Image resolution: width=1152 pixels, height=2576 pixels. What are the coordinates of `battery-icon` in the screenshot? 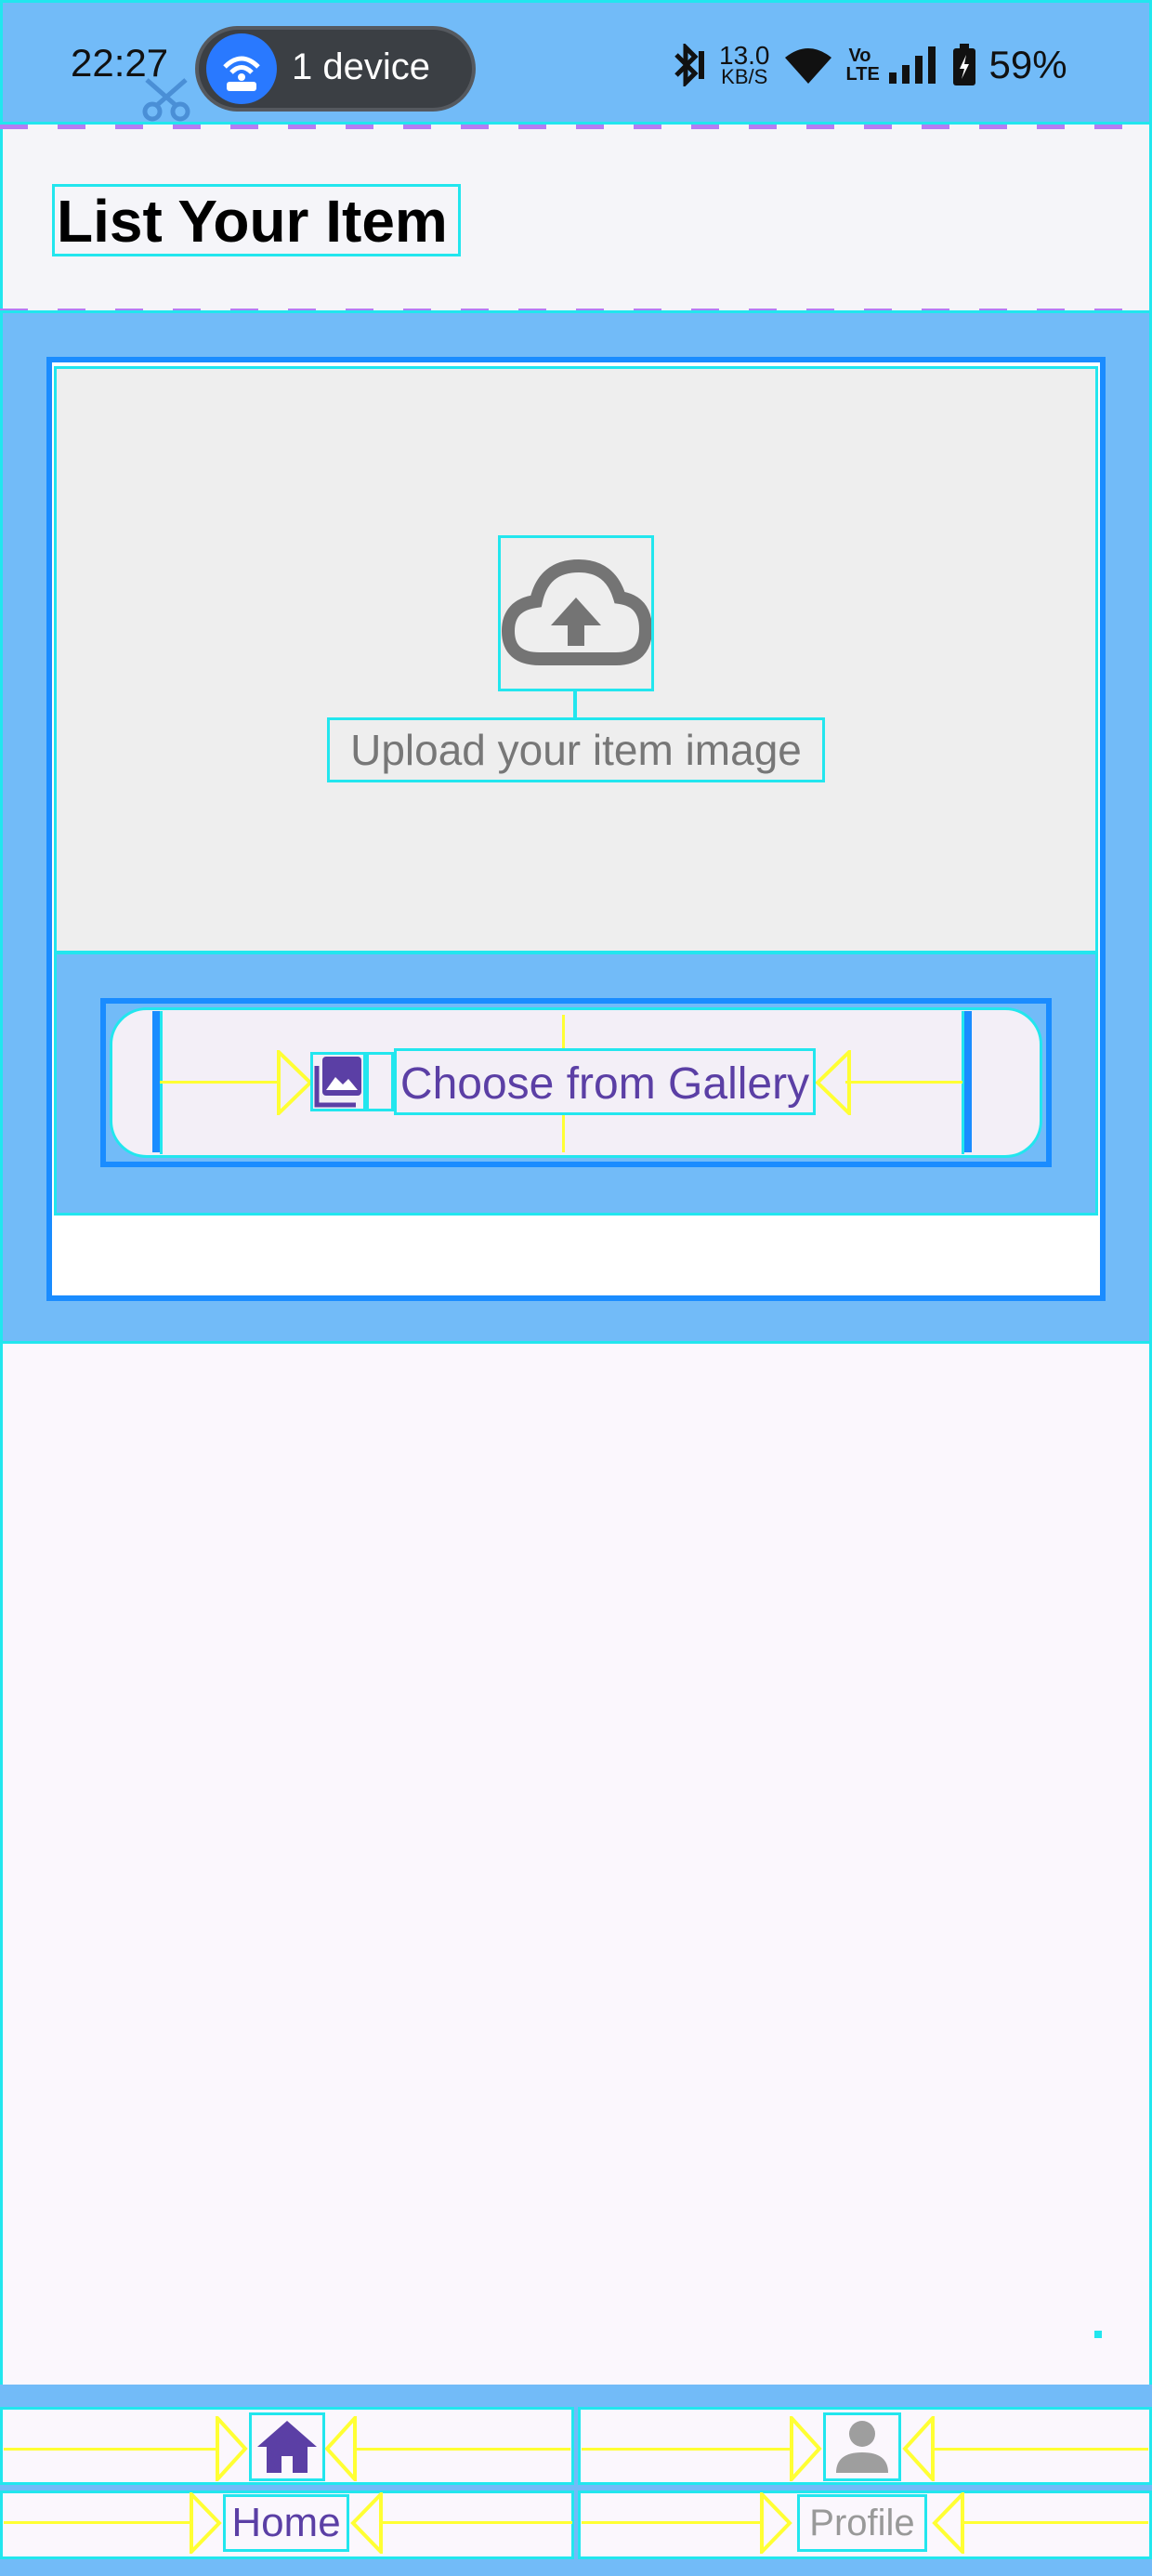 It's located at (963, 64).